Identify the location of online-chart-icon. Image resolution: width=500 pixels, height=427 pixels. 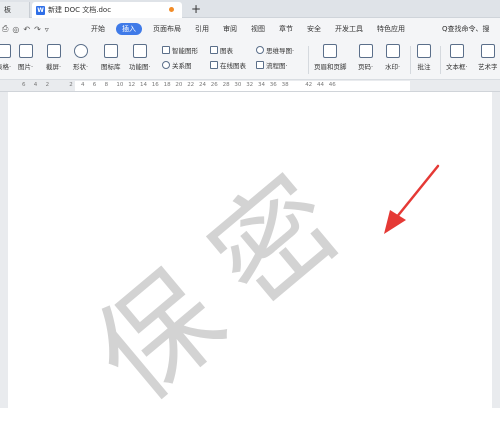
(214, 65).